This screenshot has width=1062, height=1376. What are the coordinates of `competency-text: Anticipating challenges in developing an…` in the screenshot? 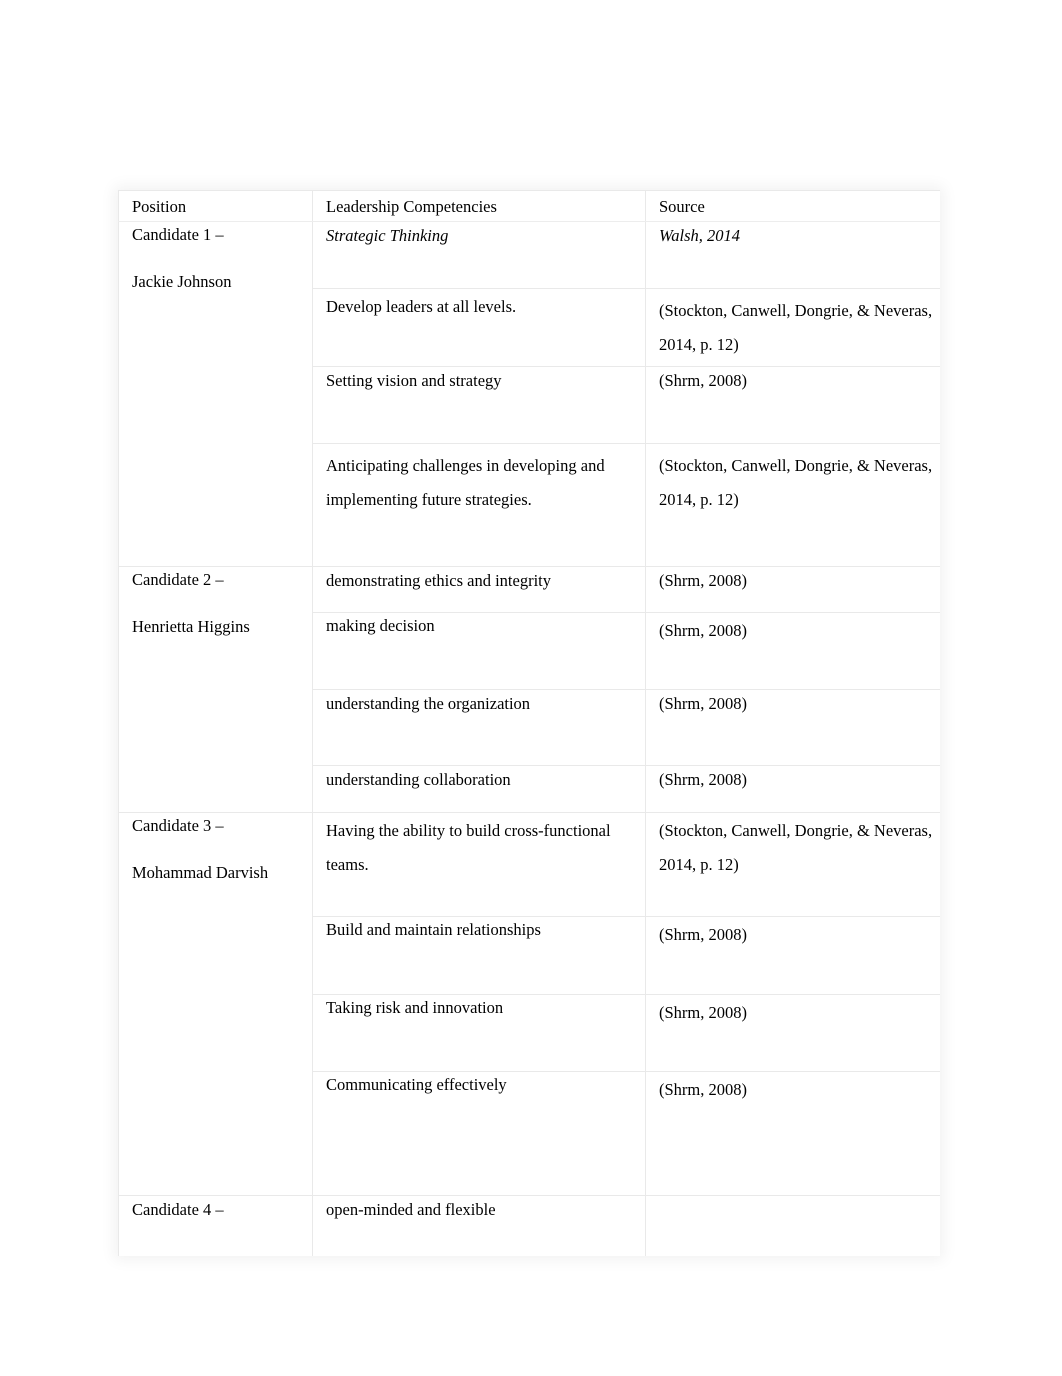 It's located at (465, 483).